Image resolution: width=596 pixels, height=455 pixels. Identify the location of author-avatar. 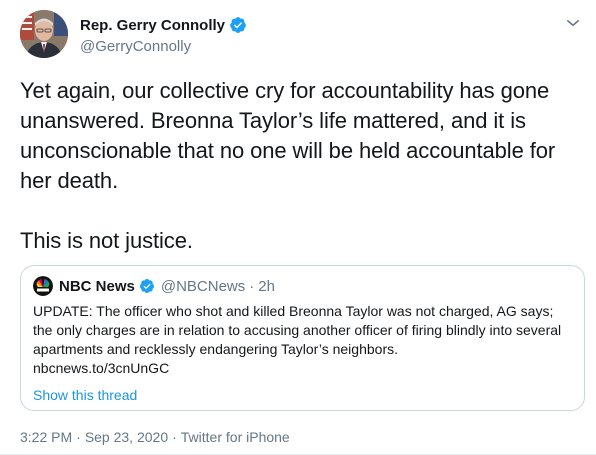
(44, 34).